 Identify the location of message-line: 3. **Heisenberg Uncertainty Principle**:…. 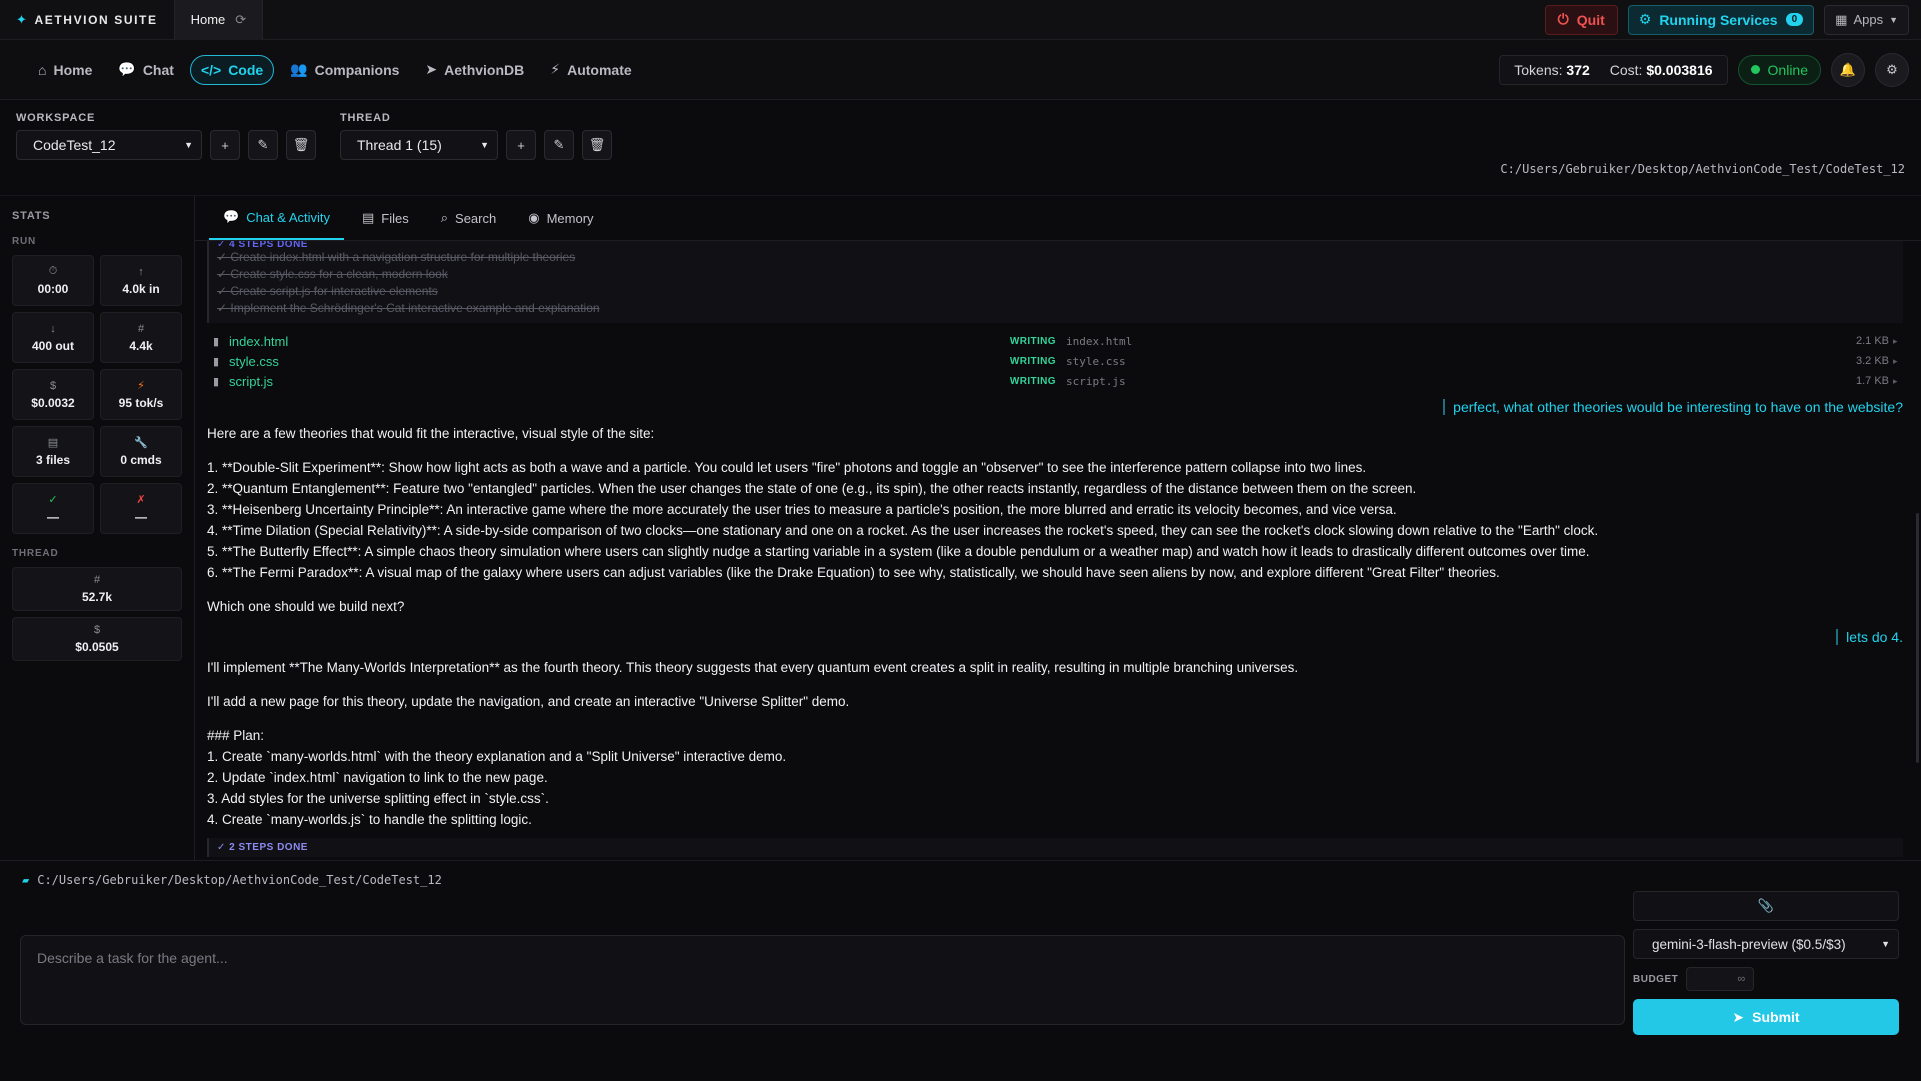
(802, 509).